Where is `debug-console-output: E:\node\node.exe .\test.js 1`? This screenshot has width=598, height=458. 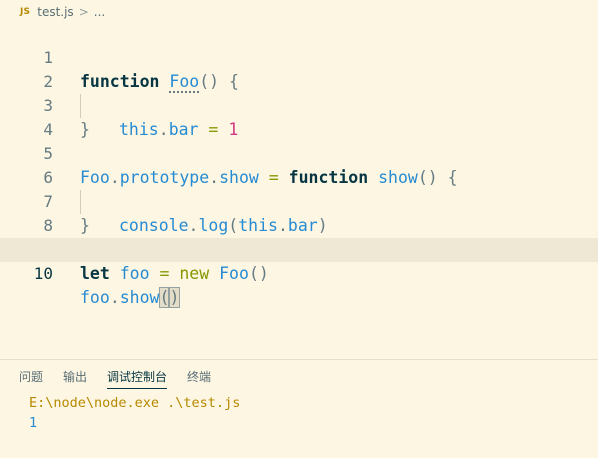
debug-console-output: E:\node\node.exe .\test.js 1 is located at coordinates (134, 413).